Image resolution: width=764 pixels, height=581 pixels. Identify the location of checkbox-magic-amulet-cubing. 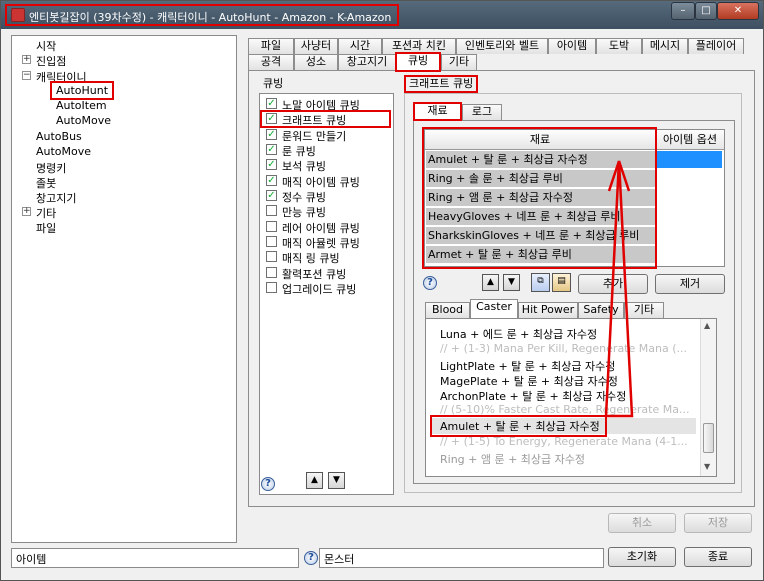
(271, 241).